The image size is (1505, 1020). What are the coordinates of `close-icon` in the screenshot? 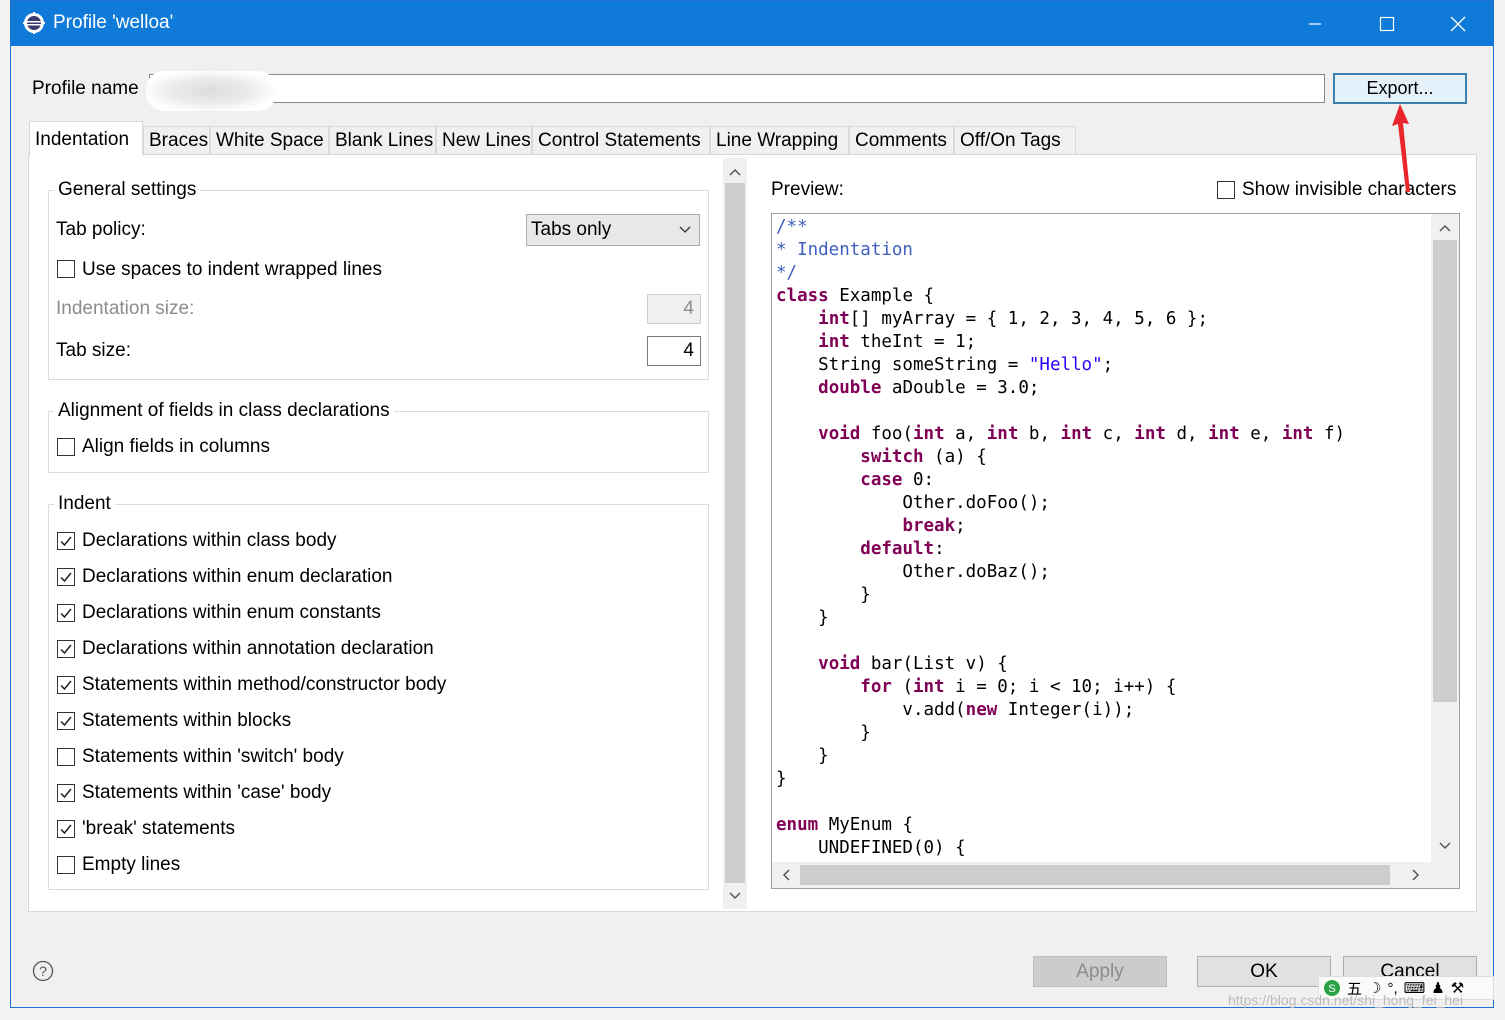 It's located at (1458, 23).